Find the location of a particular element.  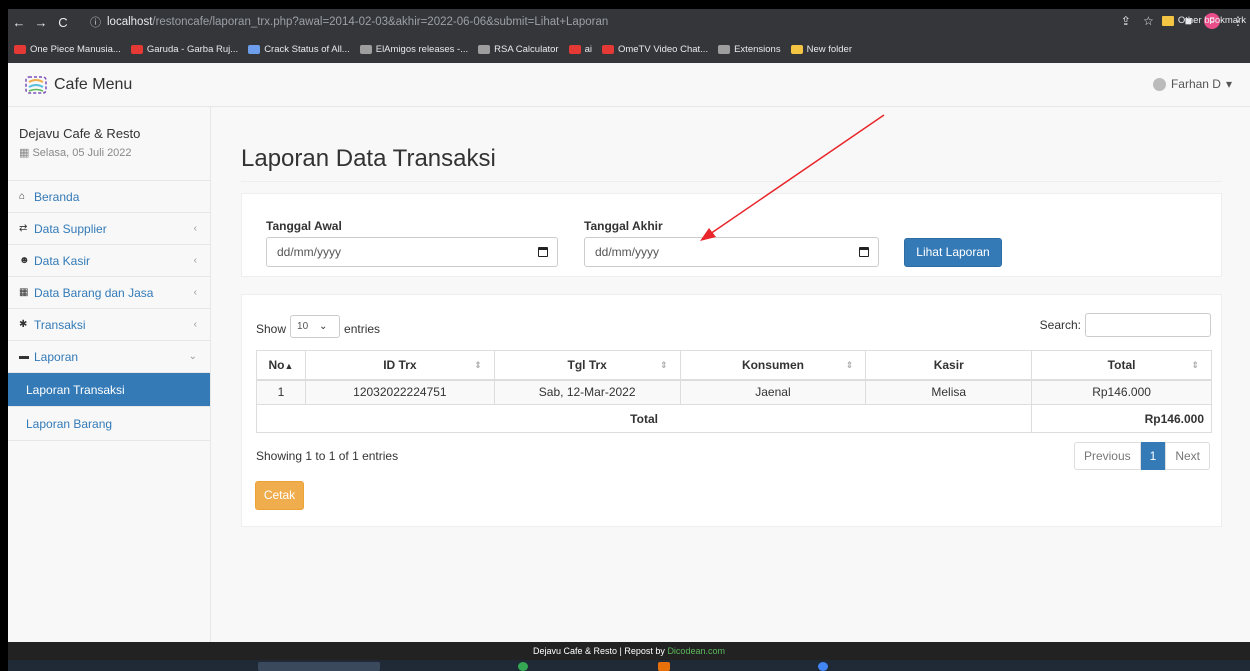

bookmark-label: New folder is located at coordinates (829, 49).